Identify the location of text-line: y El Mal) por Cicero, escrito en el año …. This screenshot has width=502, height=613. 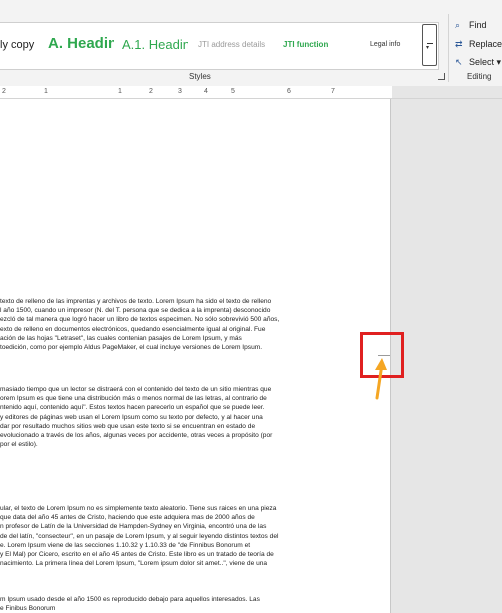
(137, 555).